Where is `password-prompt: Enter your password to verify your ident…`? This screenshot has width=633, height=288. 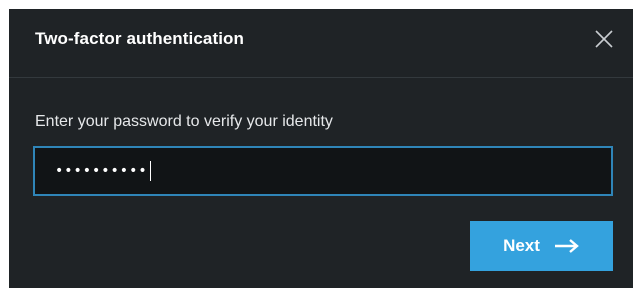 password-prompt: Enter your password to verify your ident… is located at coordinates (184, 121).